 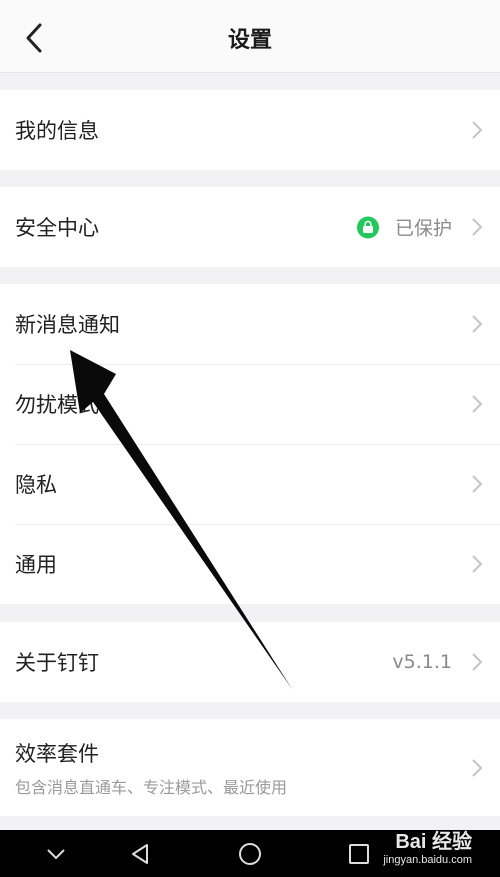 I want to click on security-status: 已保护, so click(x=404, y=227).